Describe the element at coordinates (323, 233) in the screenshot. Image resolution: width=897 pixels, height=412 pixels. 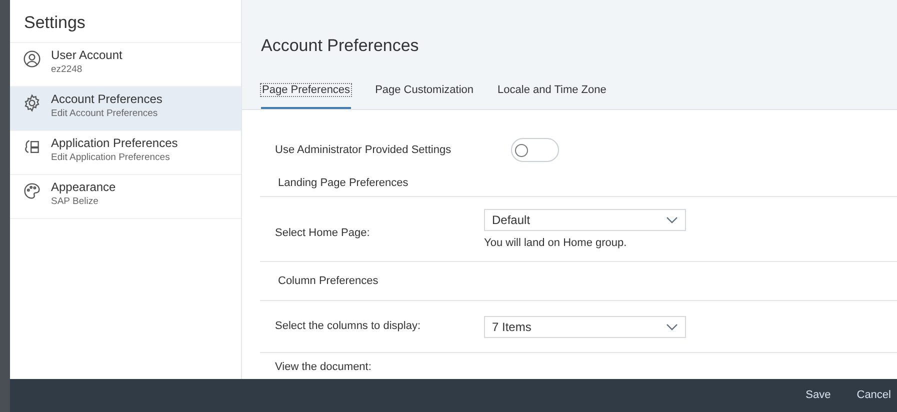
I see `field-label: Select Home Page:` at that location.